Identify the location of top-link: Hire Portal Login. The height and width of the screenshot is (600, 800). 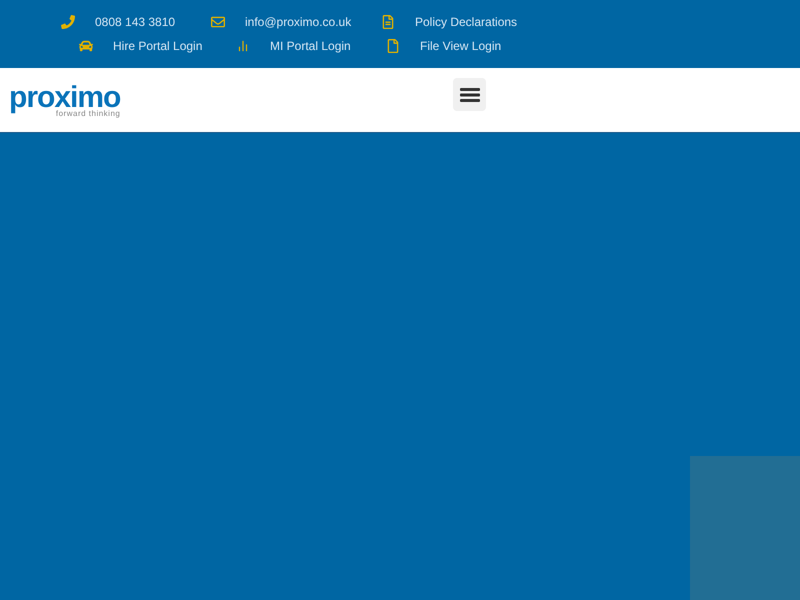
(157, 46).